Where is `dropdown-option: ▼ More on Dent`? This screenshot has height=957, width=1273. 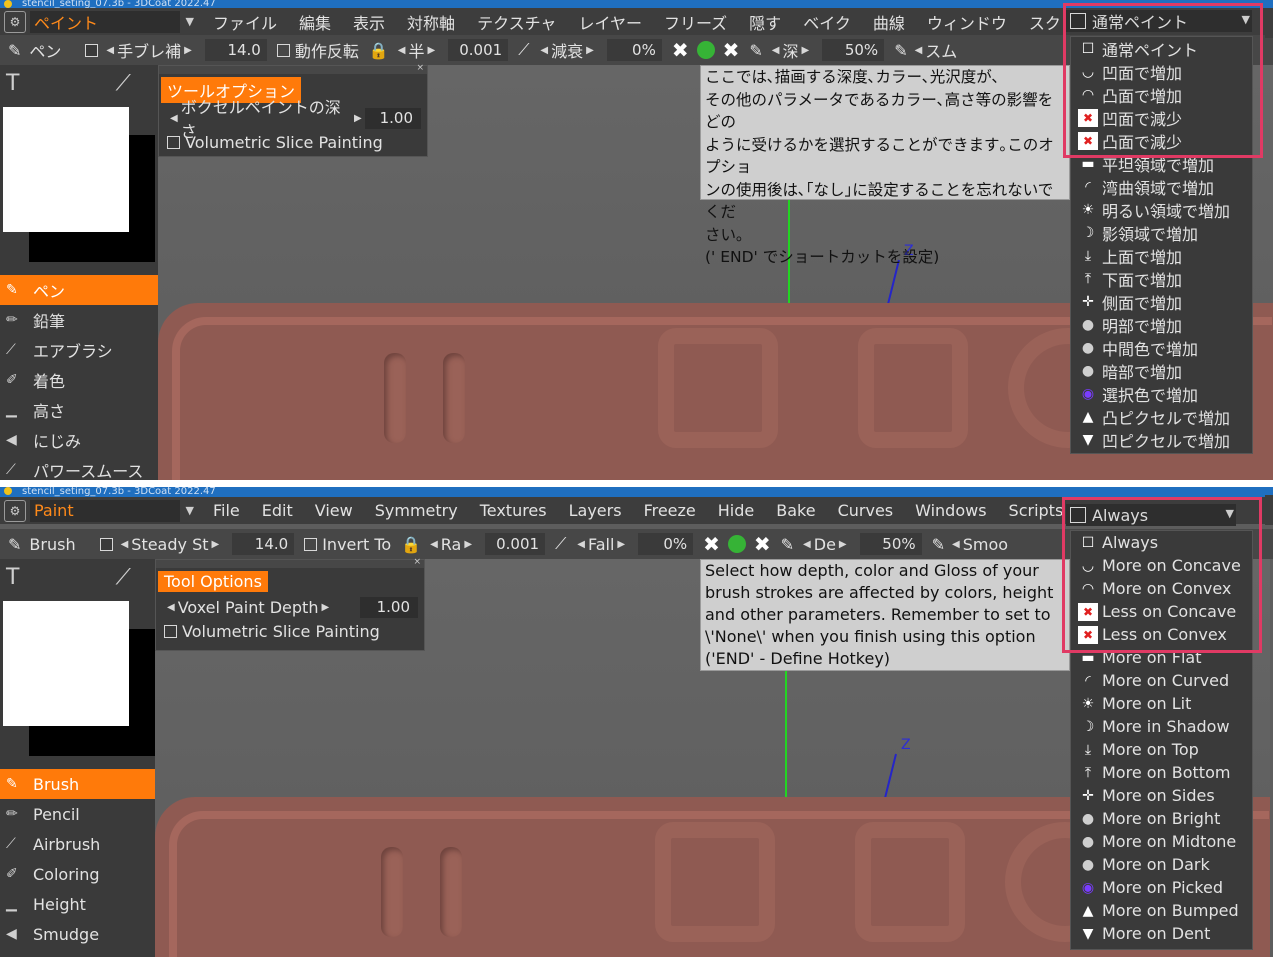
dropdown-option: ▼ More on Dent is located at coordinates (1161, 933).